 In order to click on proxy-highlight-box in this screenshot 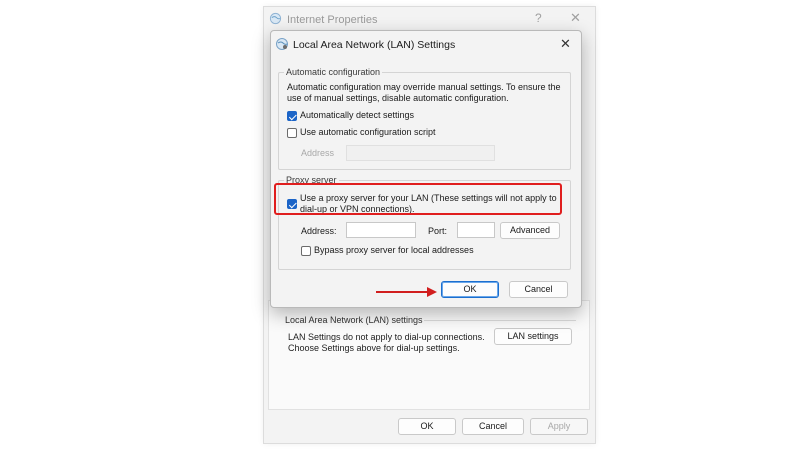, I will do `click(418, 199)`.